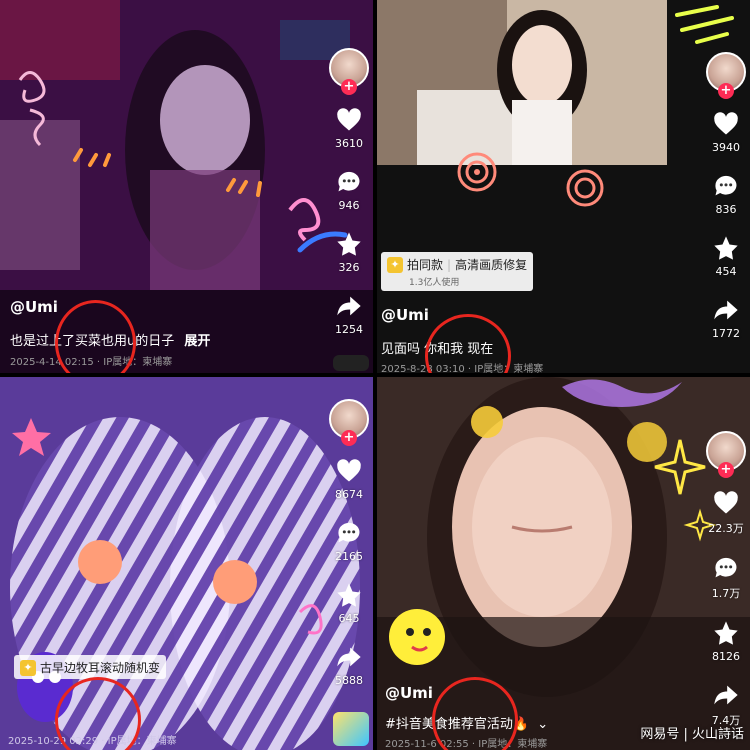  What do you see at coordinates (349, 143) in the screenshot?
I see `like-count: 3610` at bounding box center [349, 143].